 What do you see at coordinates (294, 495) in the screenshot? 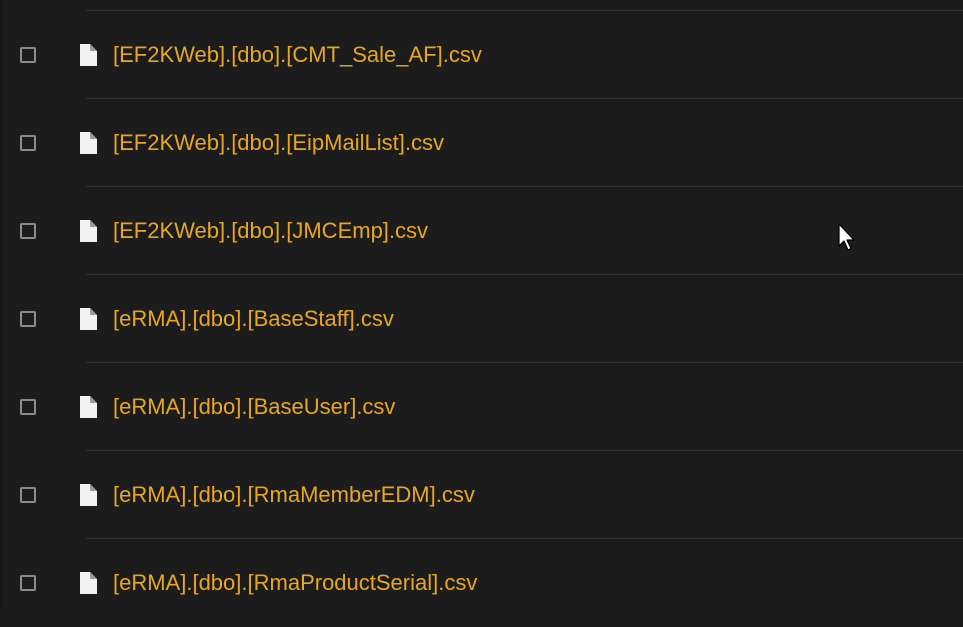
I see `file-name-link: [eRMA].[dbo].[RmaMemberEDM].csv` at bounding box center [294, 495].